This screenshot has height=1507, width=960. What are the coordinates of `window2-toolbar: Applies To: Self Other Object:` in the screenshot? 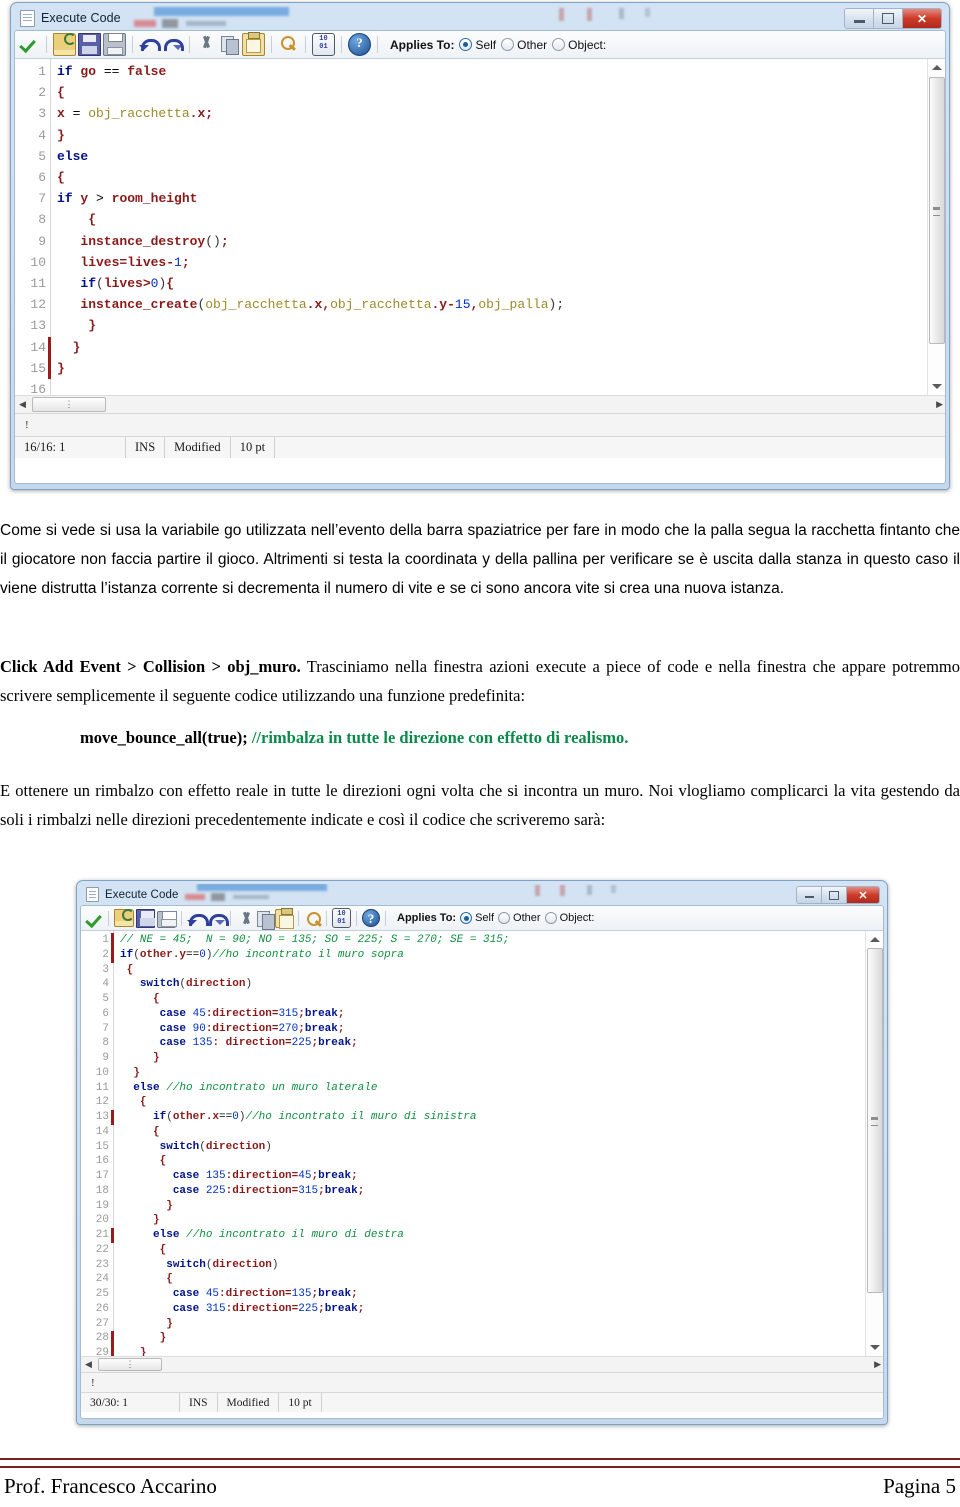 It's located at (482, 918).